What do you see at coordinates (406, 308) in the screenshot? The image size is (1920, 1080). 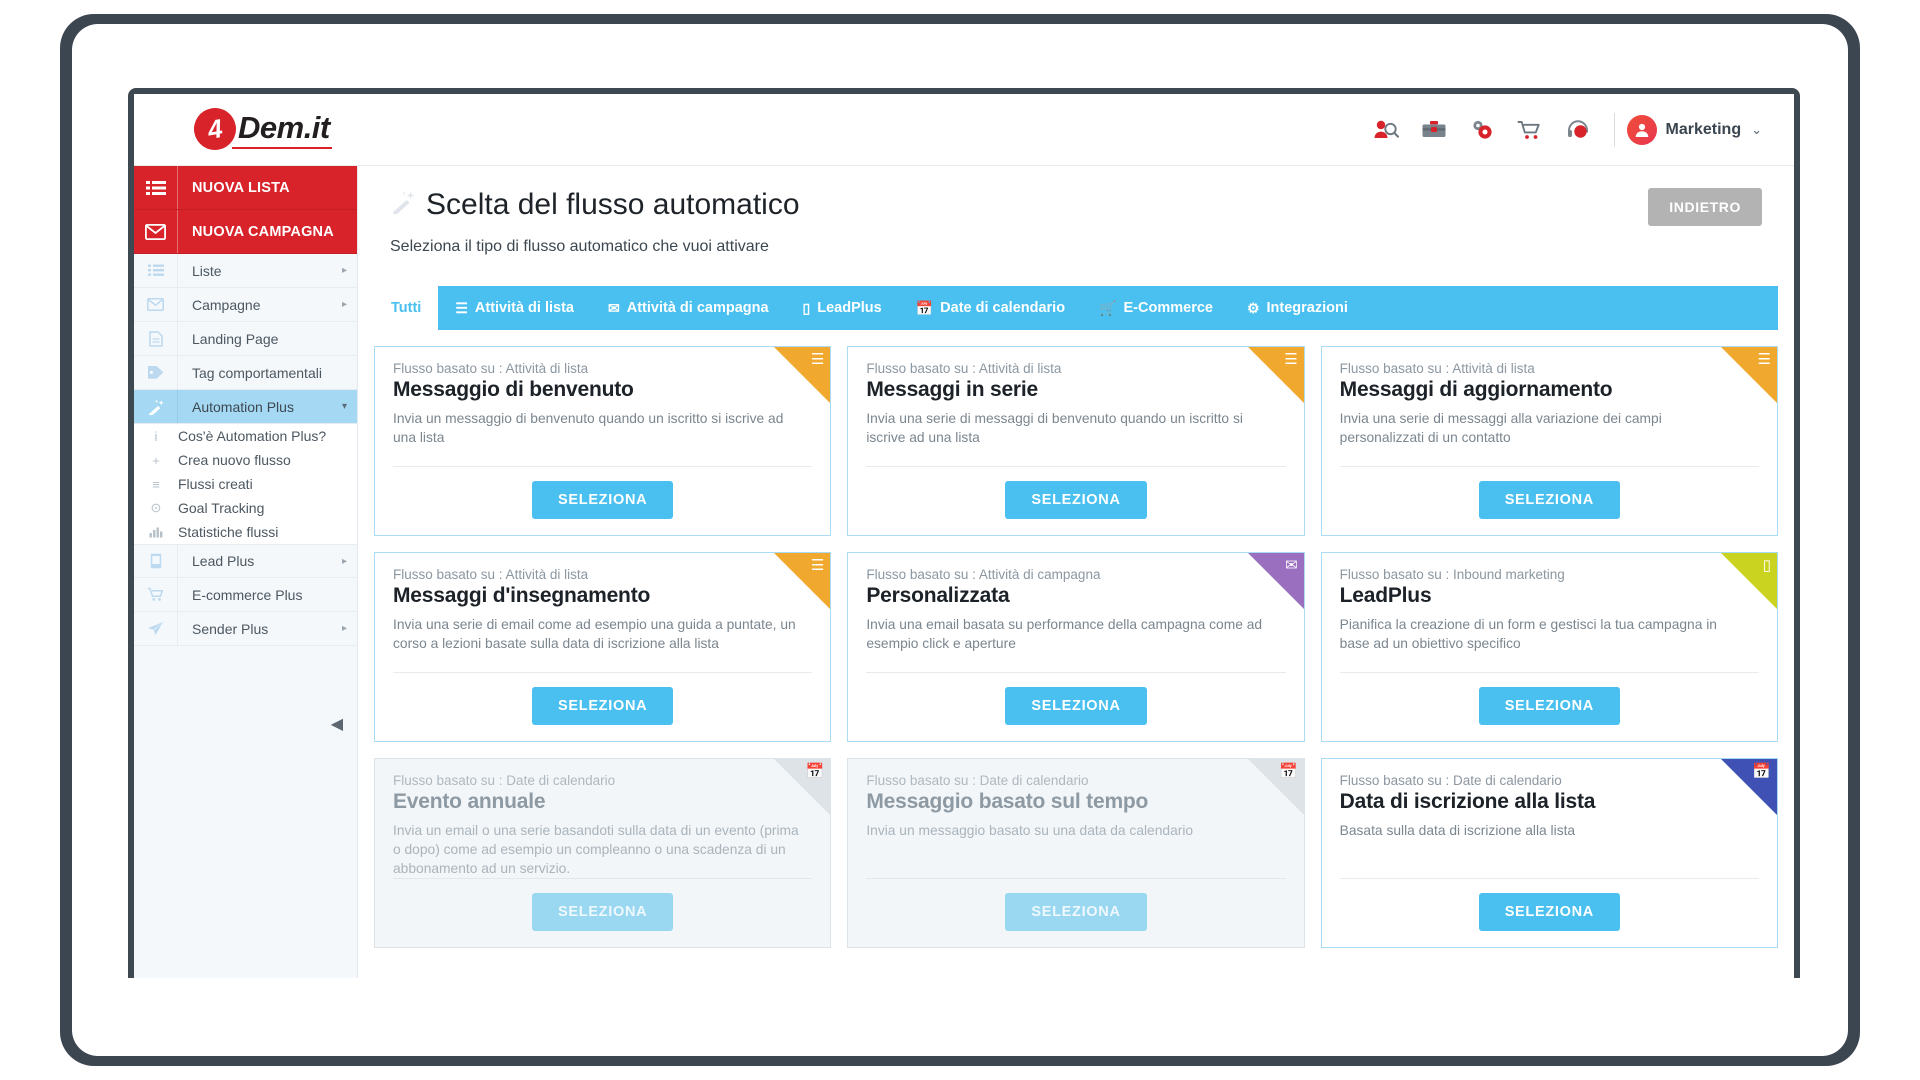 I see `tab-tutti: Tutti` at bounding box center [406, 308].